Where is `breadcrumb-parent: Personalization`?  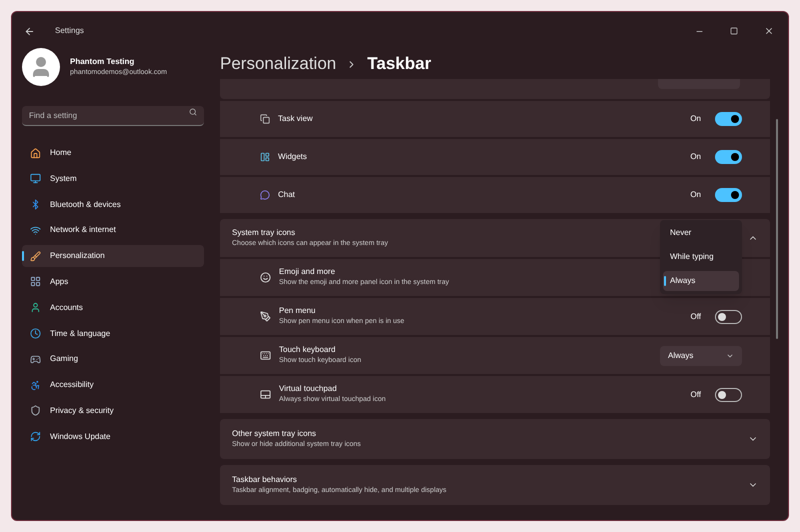
breadcrumb-parent: Personalization is located at coordinates (278, 64).